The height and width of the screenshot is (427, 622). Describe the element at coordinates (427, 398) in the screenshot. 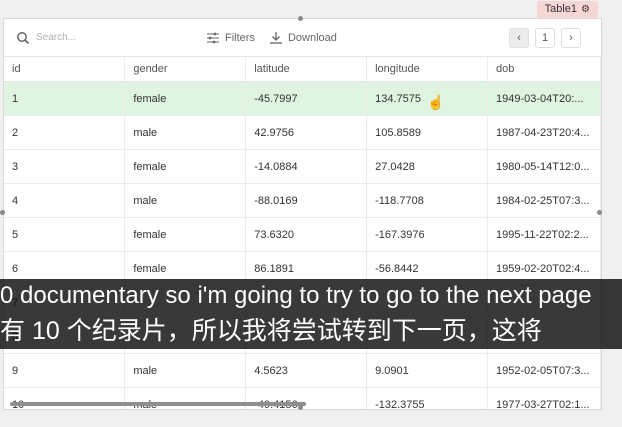

I see `table-cell: -132.3755` at that location.